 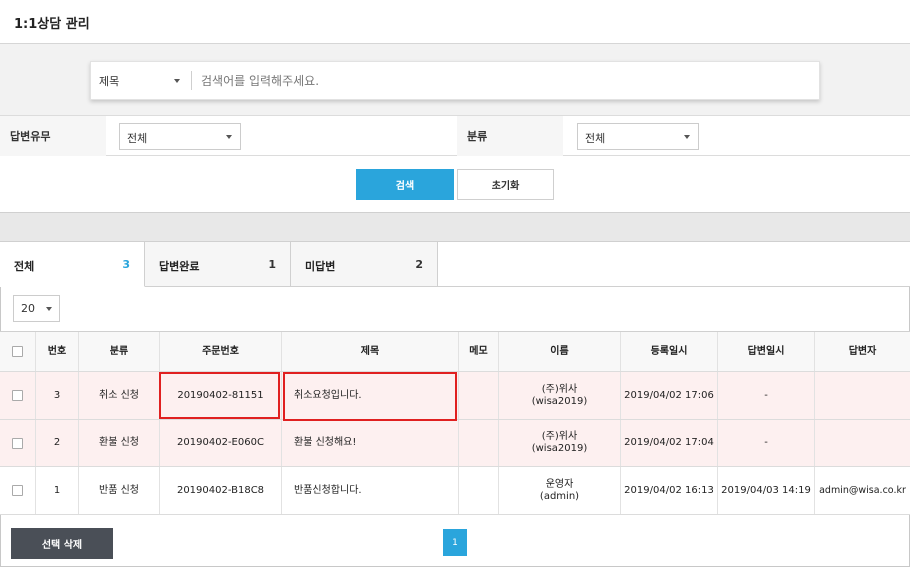 I want to click on page-title: 1:1상담 관리, so click(x=52, y=24).